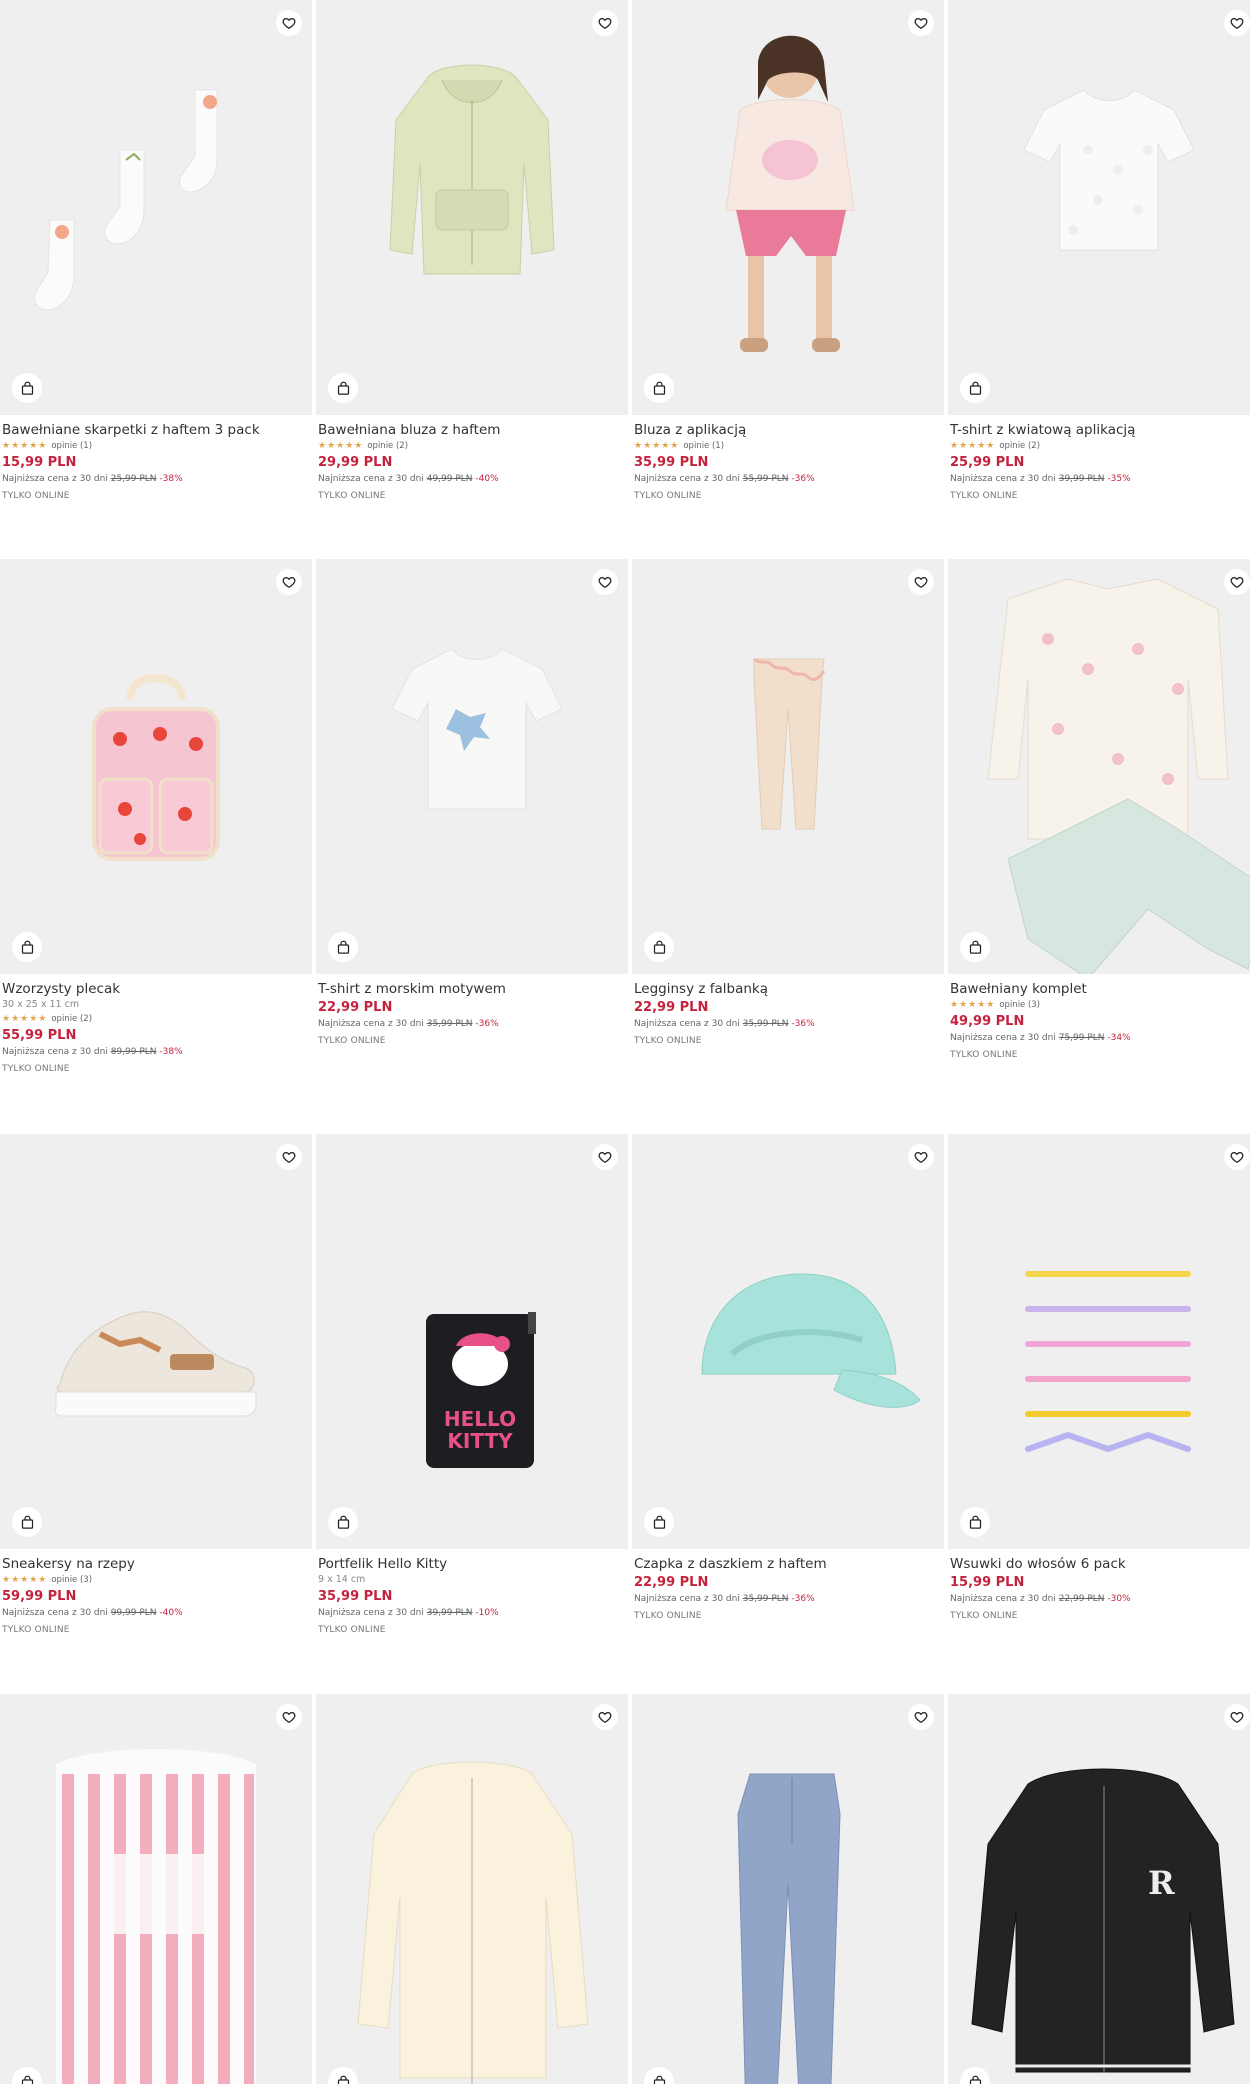 Image resolution: width=1250 pixels, height=2084 pixels. Describe the element at coordinates (1100, 1564) in the screenshot. I see `product-name: Wsuwki do włosów 6 pack` at that location.